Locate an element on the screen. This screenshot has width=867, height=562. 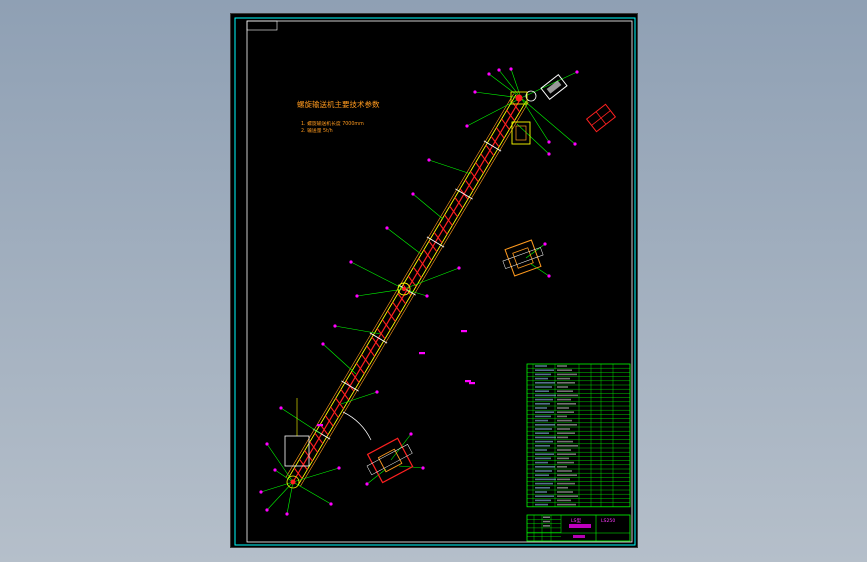
detail-view-a is located at coordinates (601, 118).